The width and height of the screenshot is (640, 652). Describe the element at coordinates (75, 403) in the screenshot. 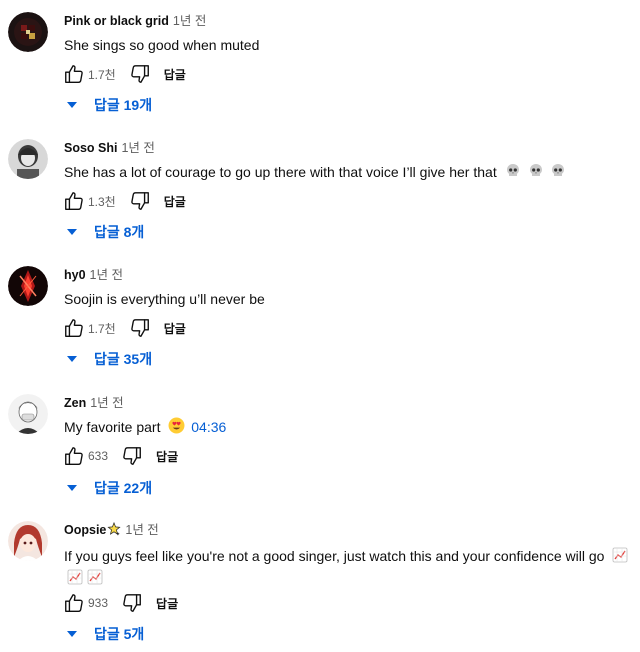

I see `comment-author: Zen` at that location.